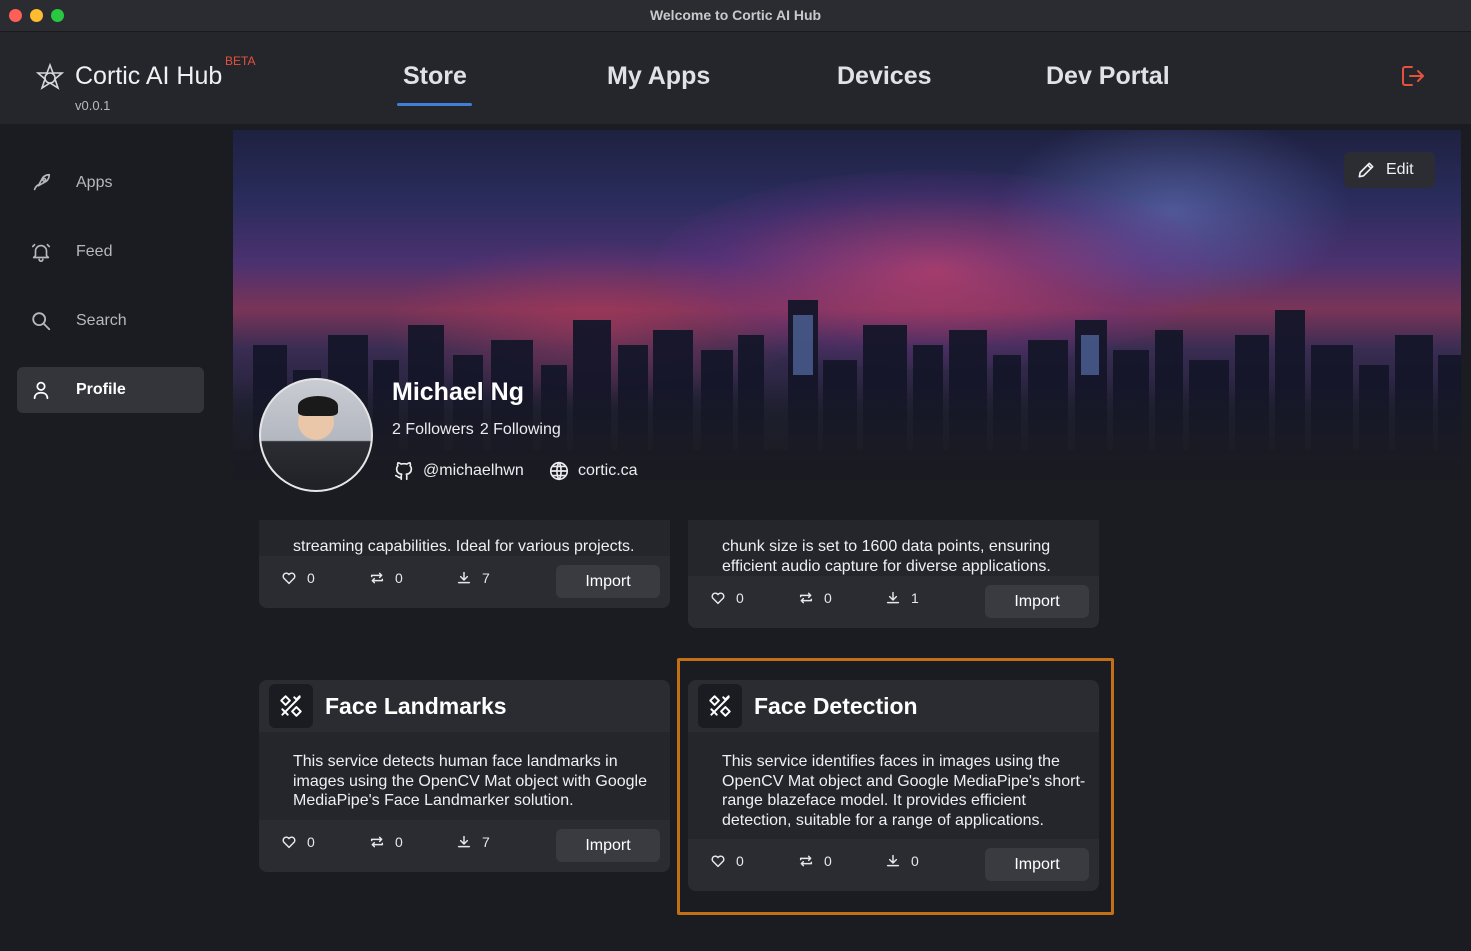  I want to click on app-card-footer: 0 0 0 Import, so click(893, 865).